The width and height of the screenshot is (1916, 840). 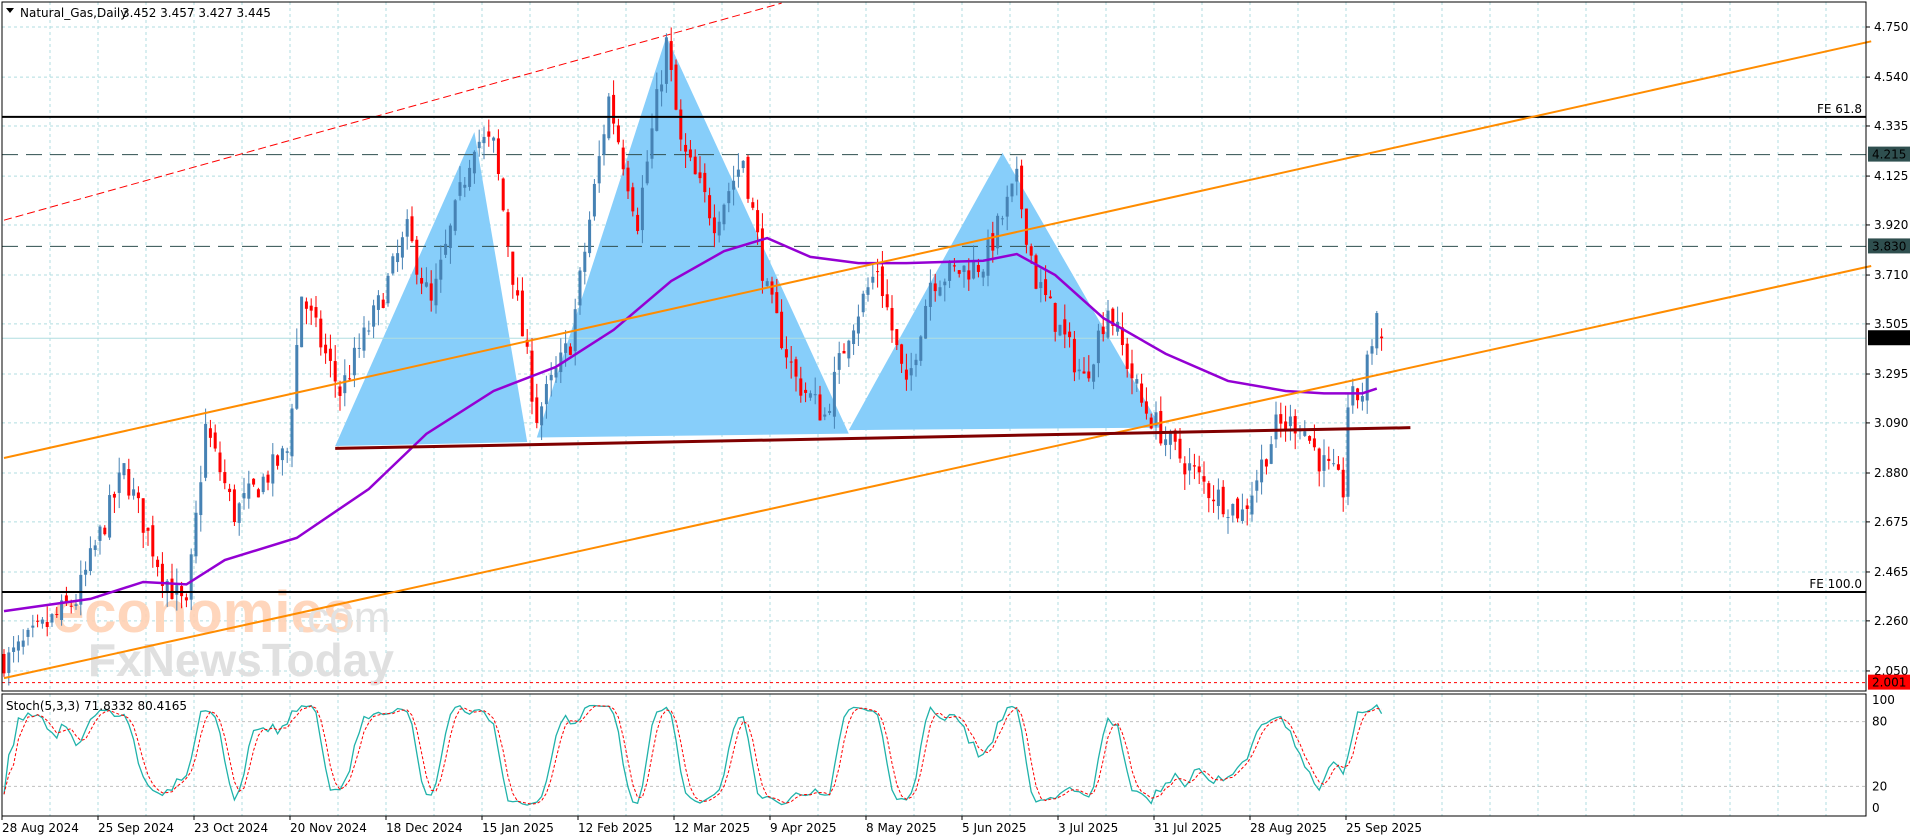 What do you see at coordinates (10, 10) in the screenshot?
I see `triangle-down-icon` at bounding box center [10, 10].